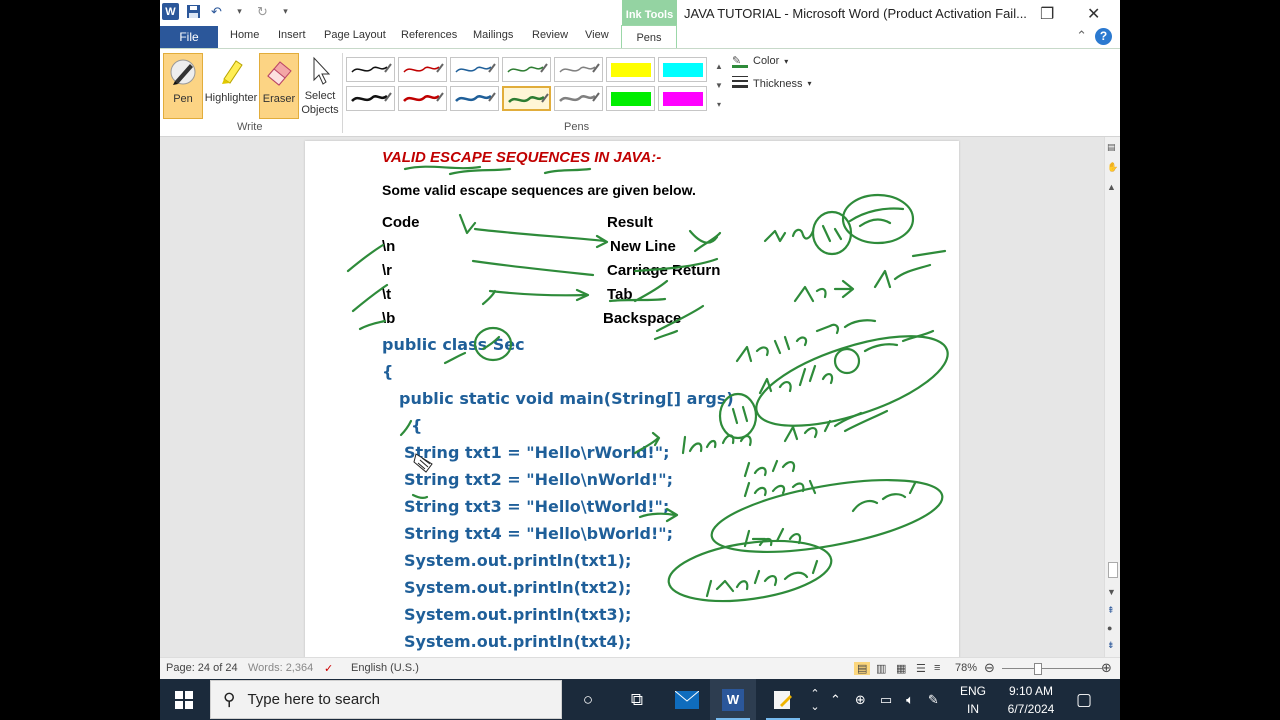 This screenshot has width=1280, height=720. I want to click on outline-view-icon: ☰, so click(921, 668).